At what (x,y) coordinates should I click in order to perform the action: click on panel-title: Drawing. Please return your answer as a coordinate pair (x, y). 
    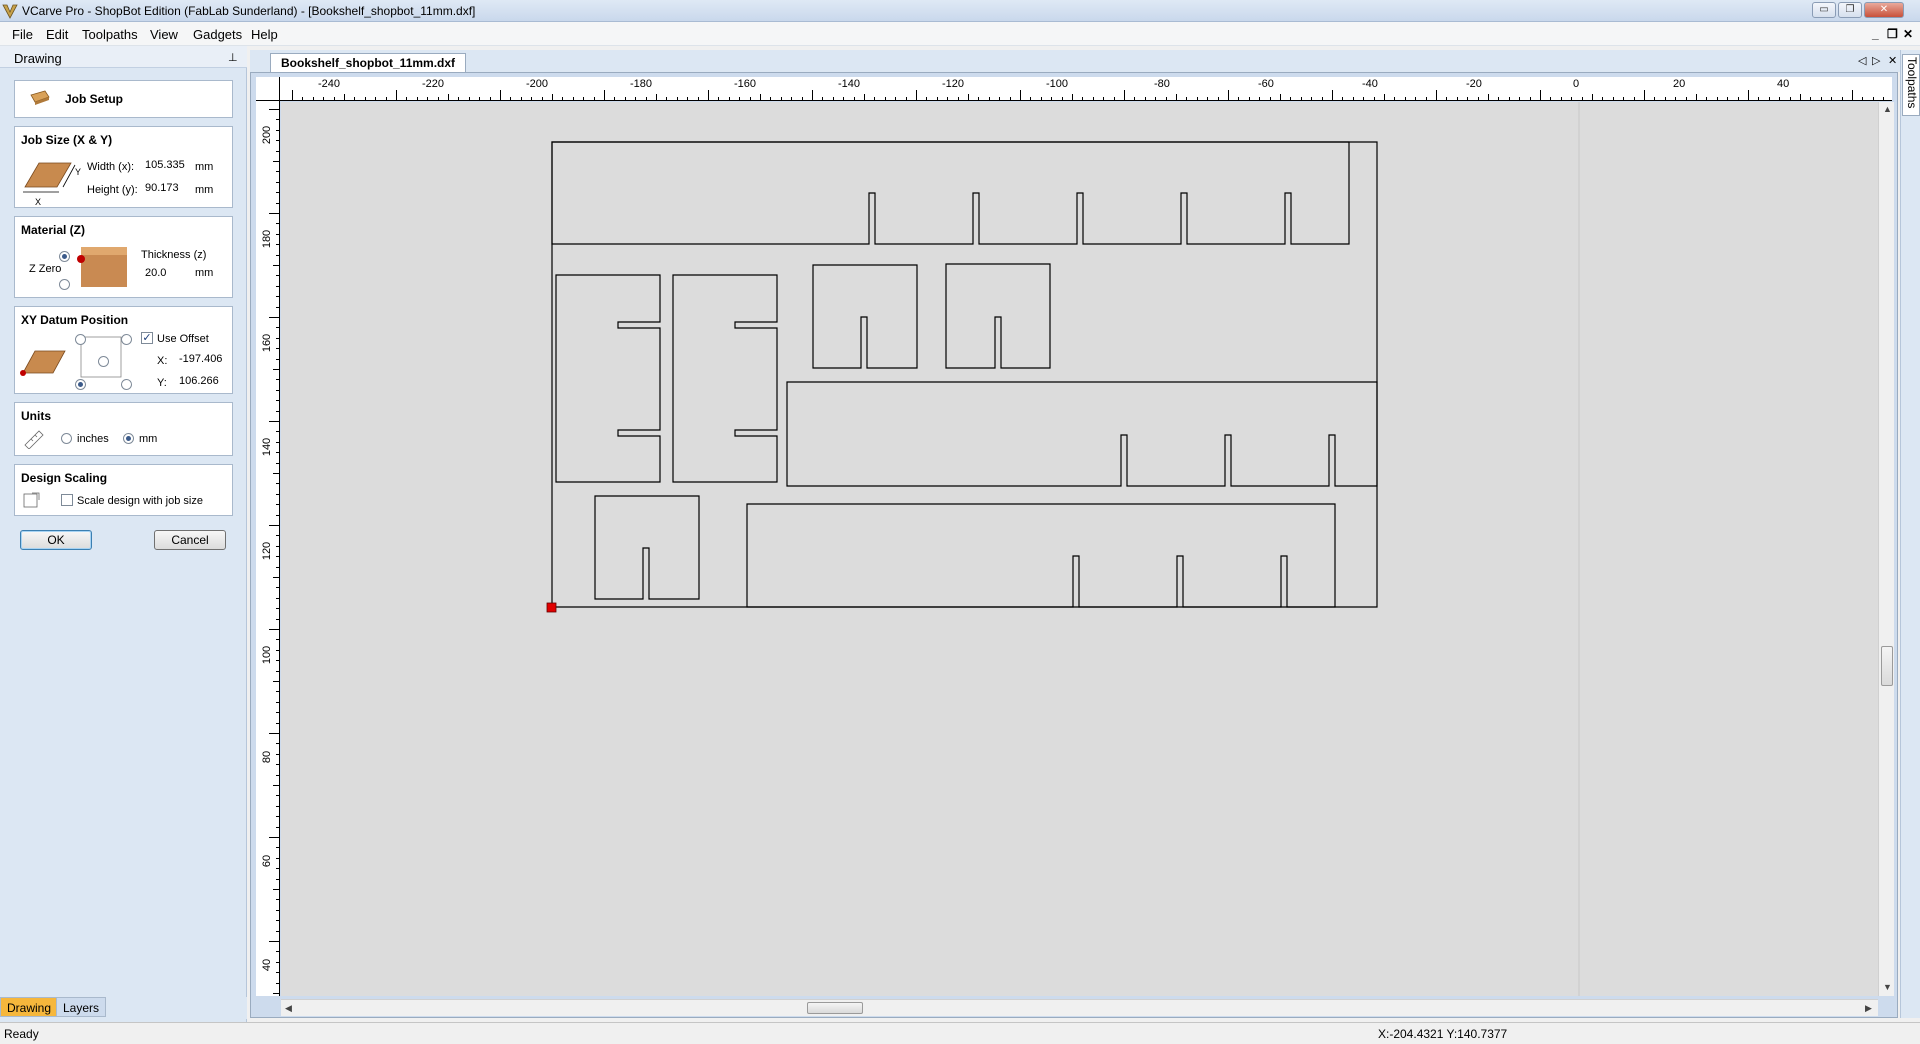
    Looking at the image, I should click on (38, 58).